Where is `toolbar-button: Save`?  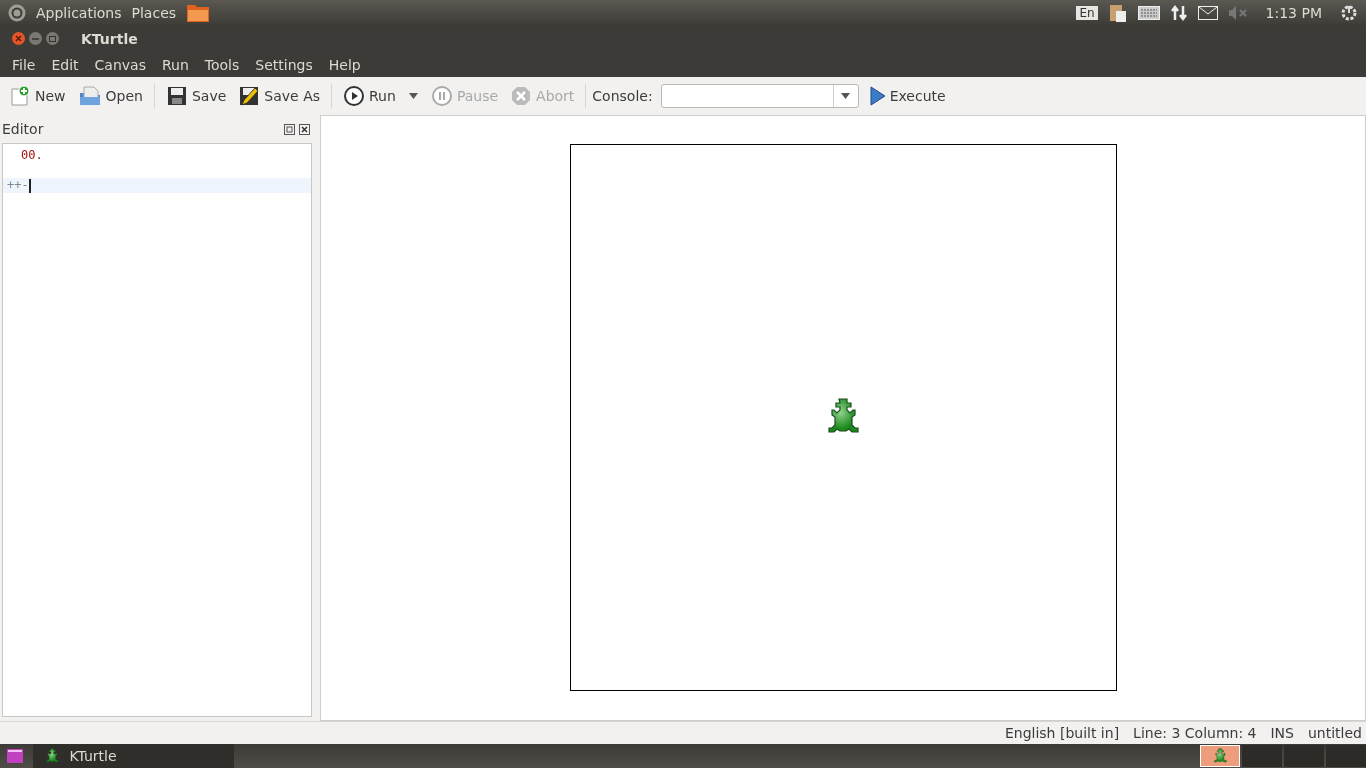
toolbar-button: Save is located at coordinates (196, 96).